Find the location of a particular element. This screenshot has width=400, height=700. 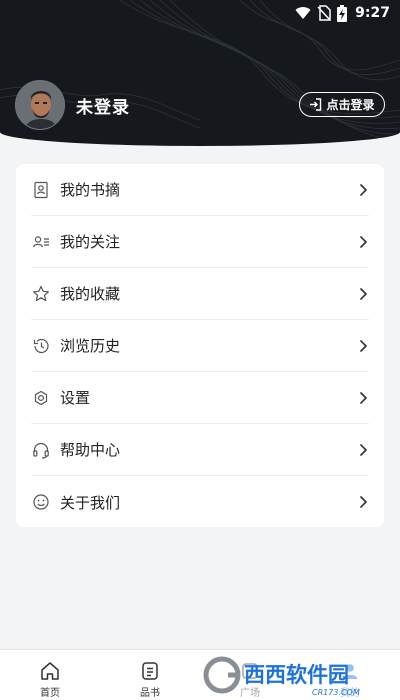

book-excerpt-icon is located at coordinates (41, 189).